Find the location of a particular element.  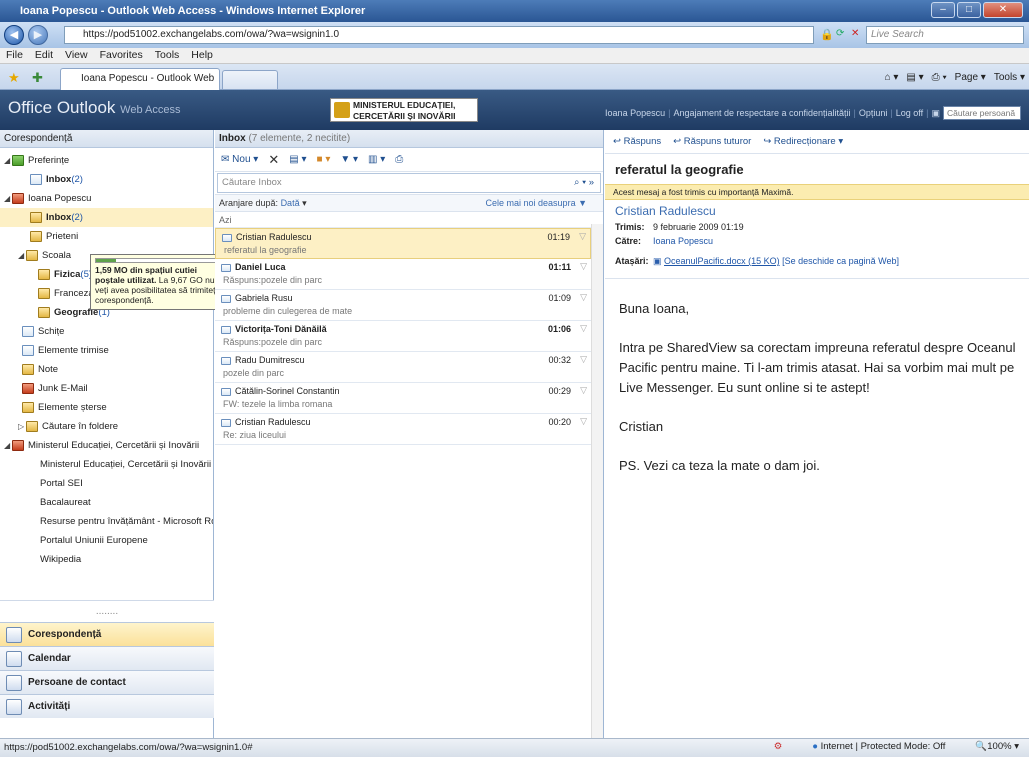

categories-icon: ■ ▾ is located at coordinates (324, 159).